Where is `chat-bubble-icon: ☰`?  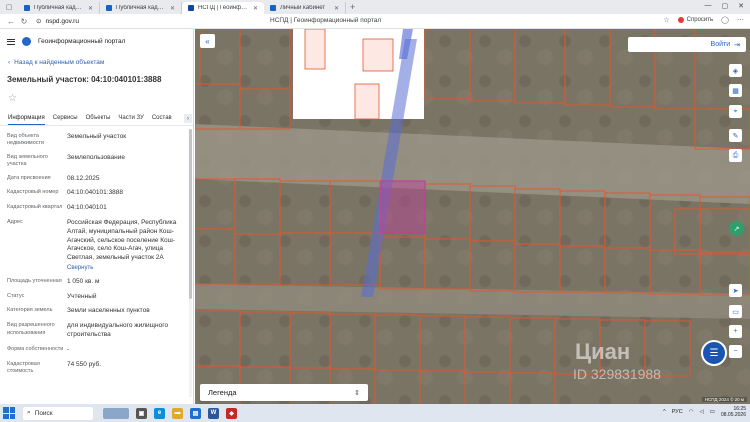
chat-bubble-icon: ☰ is located at coordinates (714, 353).